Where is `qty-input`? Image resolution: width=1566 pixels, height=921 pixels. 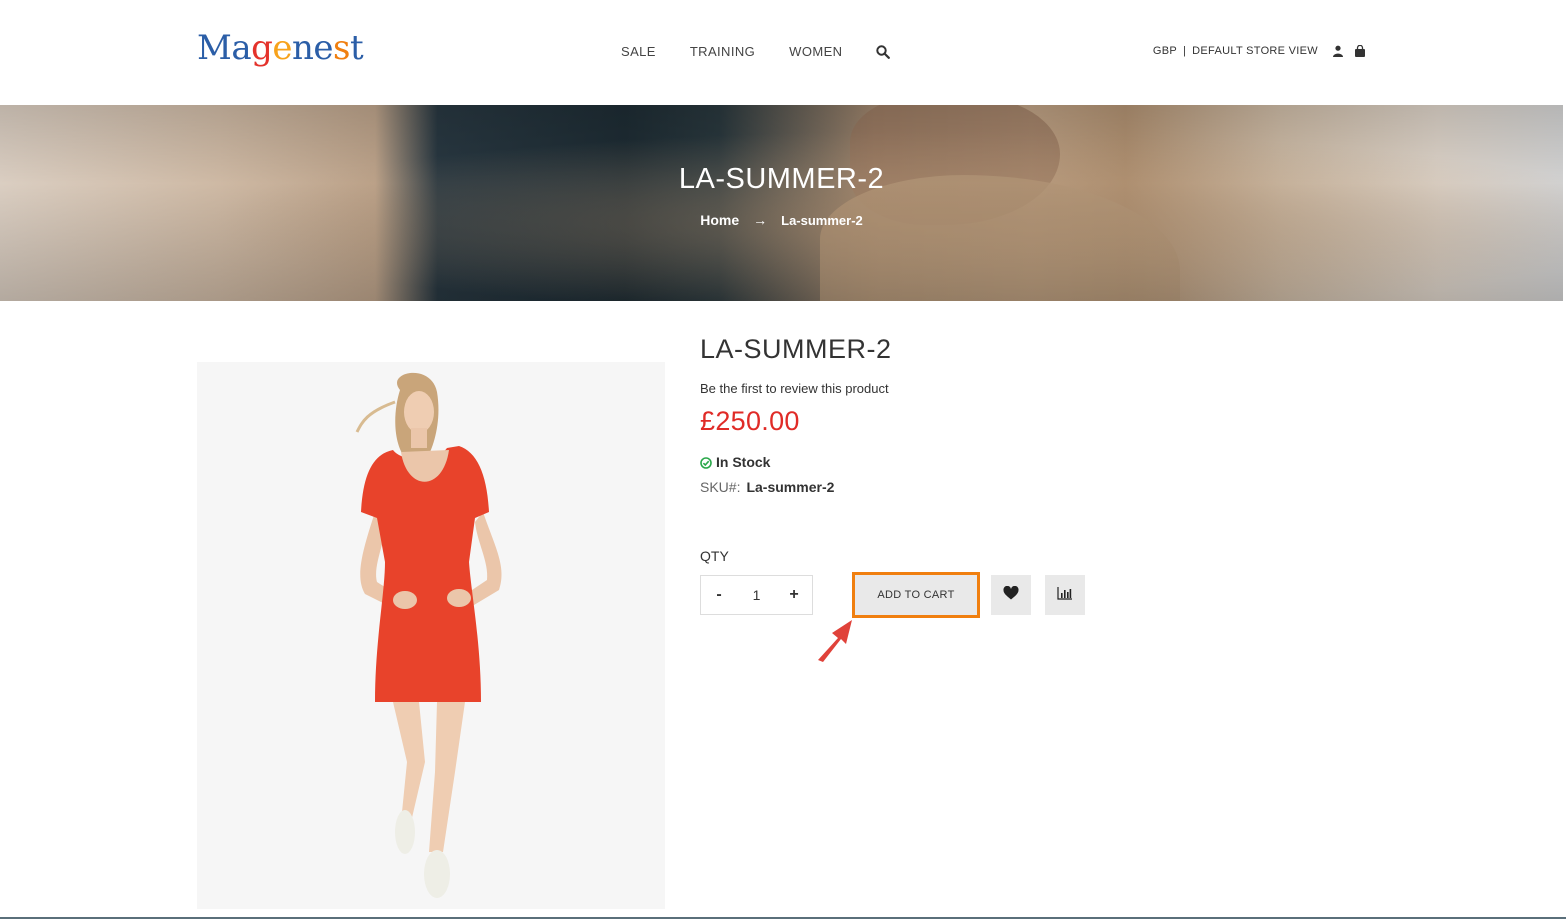
qty-input is located at coordinates (756, 595).